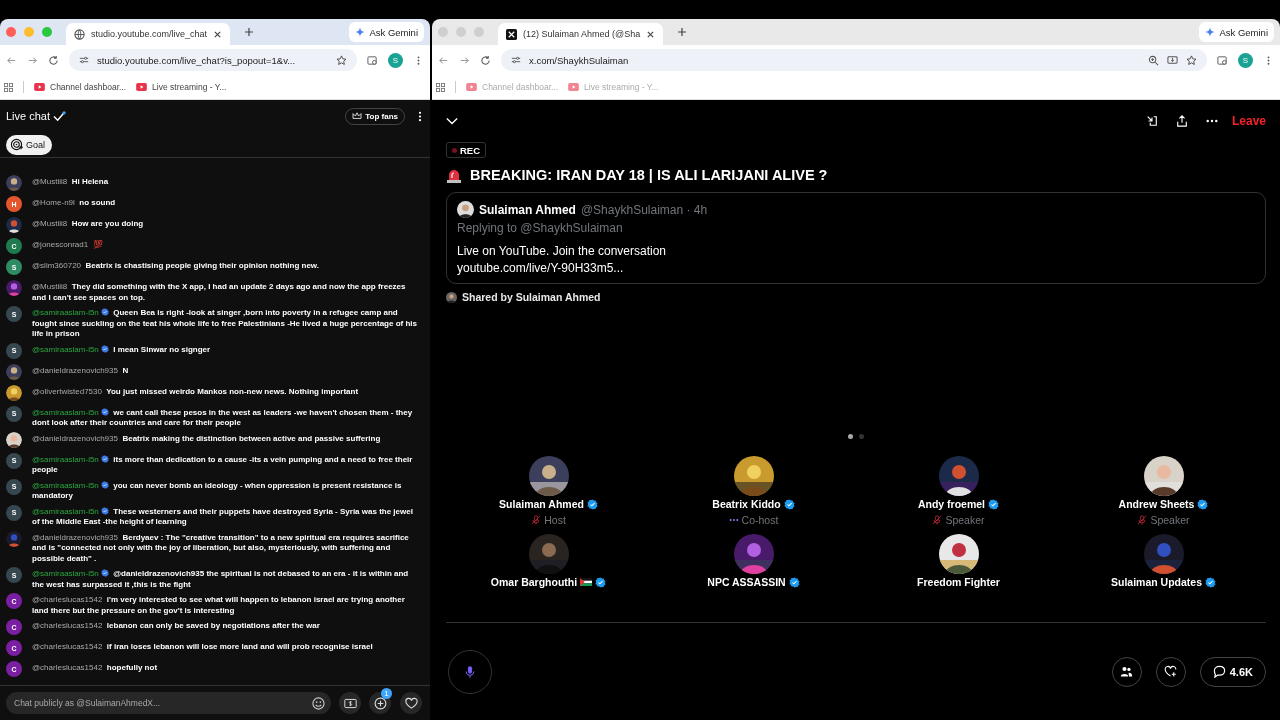 Image resolution: width=1280 pixels, height=720 pixels. I want to click on share-icon, so click(1181, 121).